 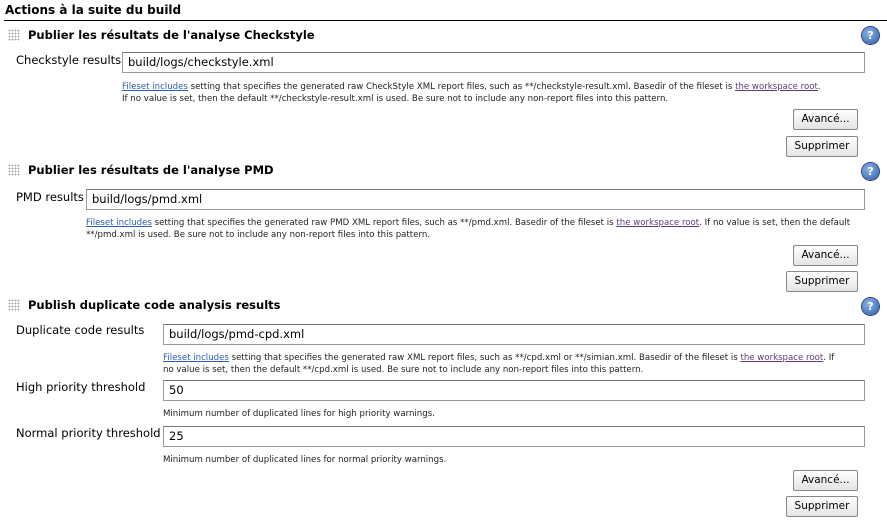 I want to click on dup-label: Duplicate code results, so click(x=80, y=330).